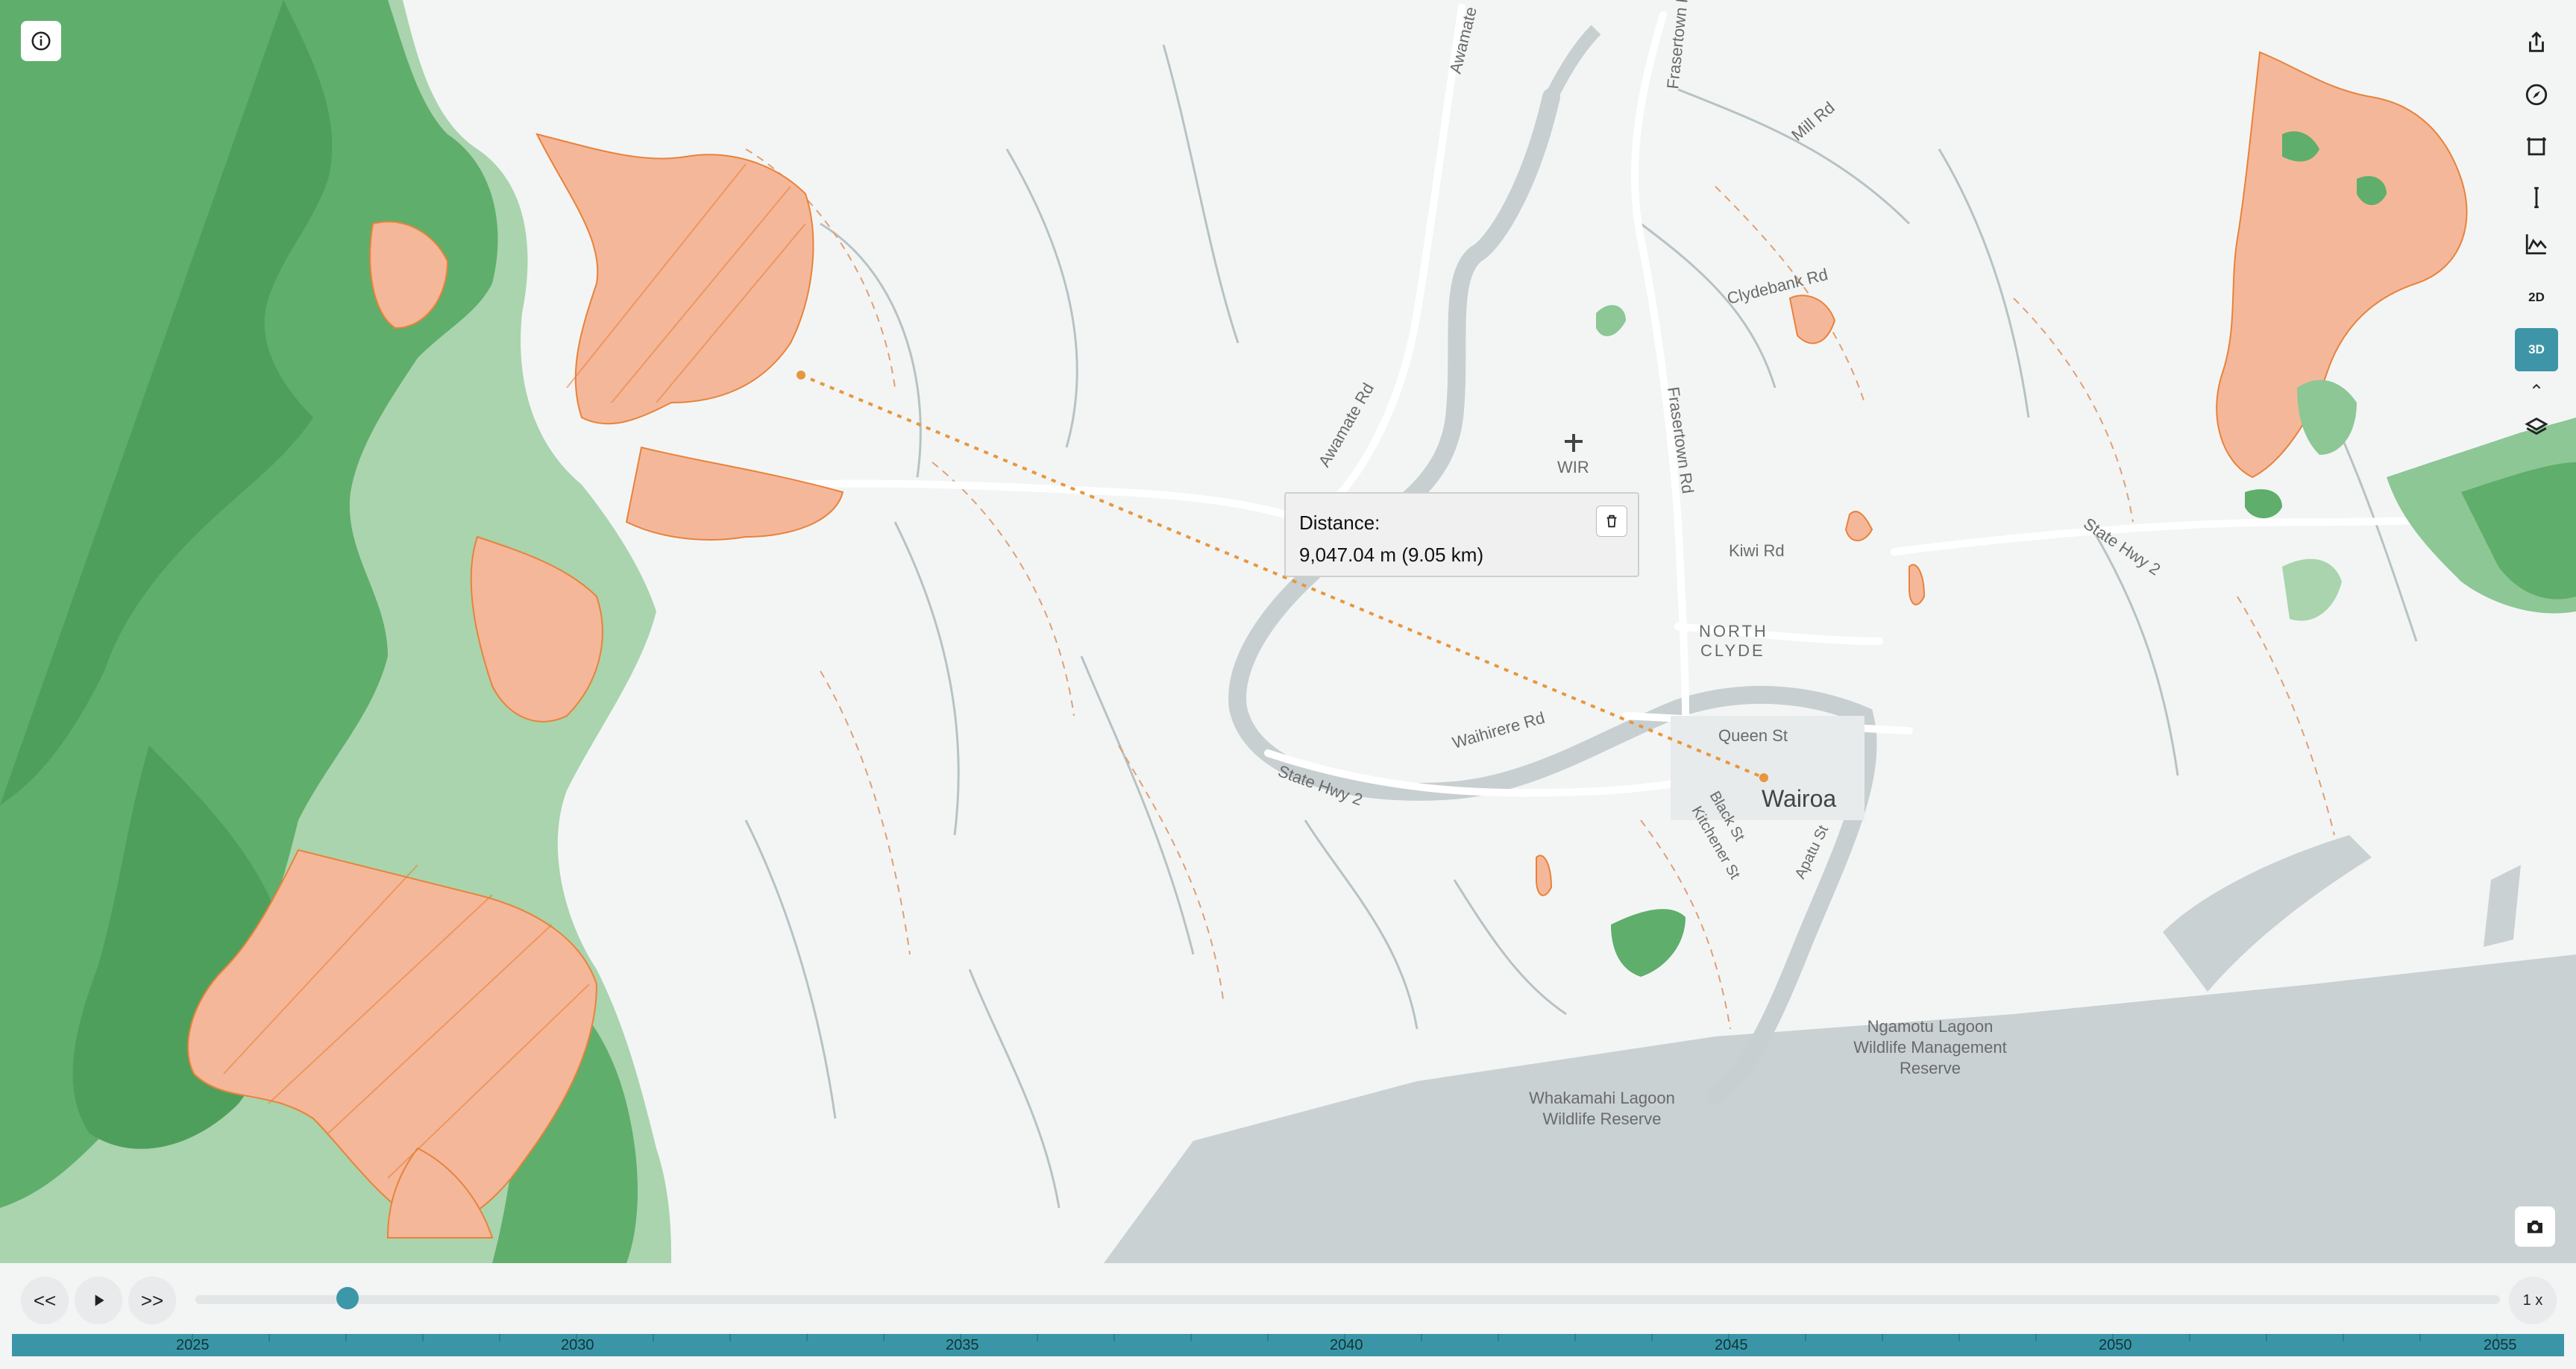 The image size is (2576, 1369). What do you see at coordinates (1931, 1027) in the screenshot?
I see `reserve-label-ngamotu-line1: Ngamotu Lagoon` at bounding box center [1931, 1027].